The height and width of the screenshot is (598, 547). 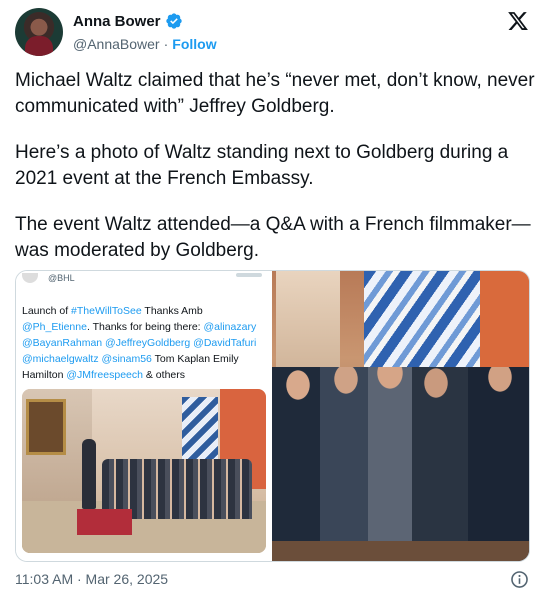 I want to click on x-logo-icon, so click(x=518, y=21).